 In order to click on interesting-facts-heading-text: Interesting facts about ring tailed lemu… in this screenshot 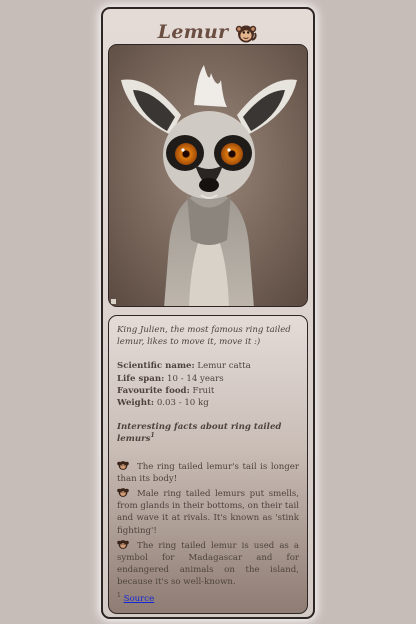, I will do `click(199, 433)`.